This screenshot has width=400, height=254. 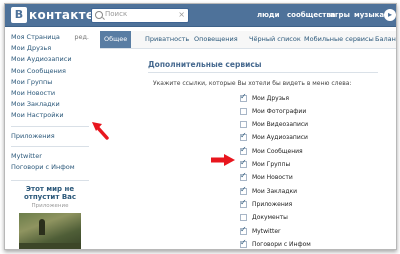 I want to click on promo-subtitle: Приложение, so click(x=50, y=206).